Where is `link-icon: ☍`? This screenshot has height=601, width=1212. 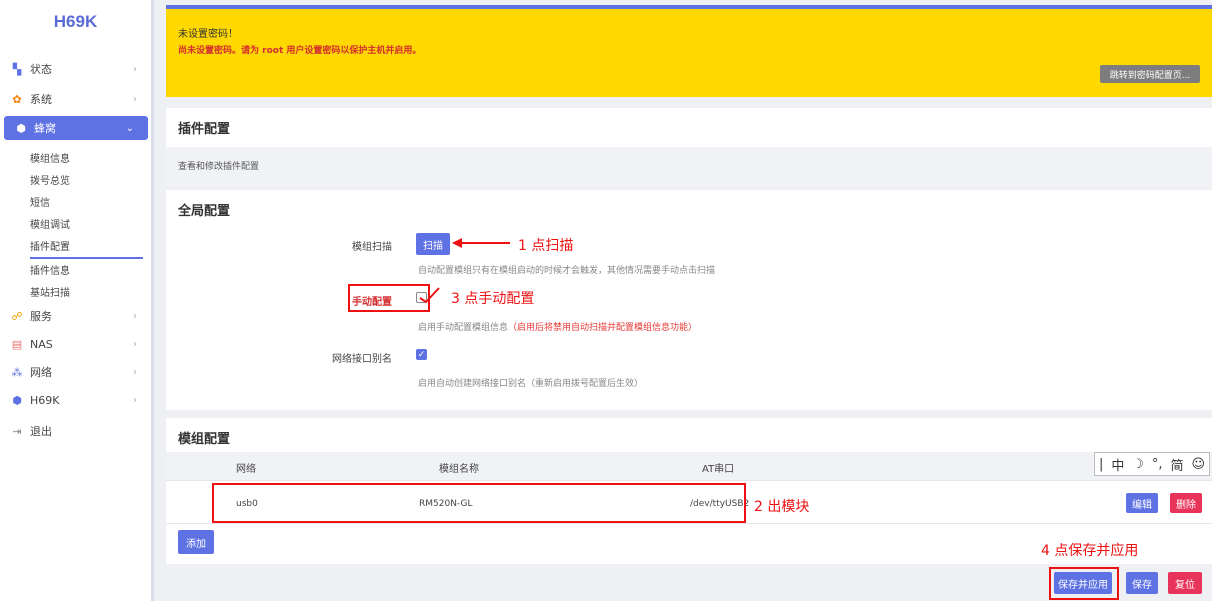 link-icon: ☍ is located at coordinates (17, 316).